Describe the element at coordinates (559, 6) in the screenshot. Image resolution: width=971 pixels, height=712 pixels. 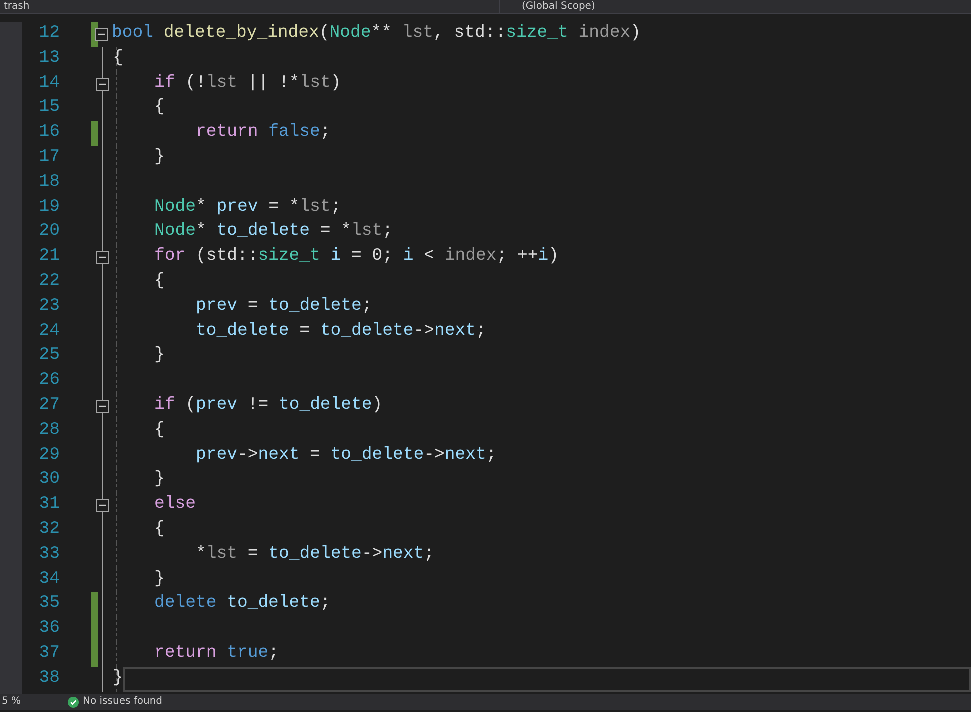
I see `scope-dropdown: (Global Scope)` at that location.